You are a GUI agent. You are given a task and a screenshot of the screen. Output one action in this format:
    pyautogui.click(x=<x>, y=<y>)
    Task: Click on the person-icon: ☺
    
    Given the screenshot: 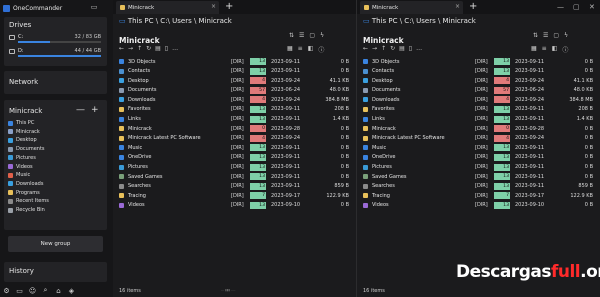 What is the action you would take?
    pyautogui.click(x=32, y=291)
    